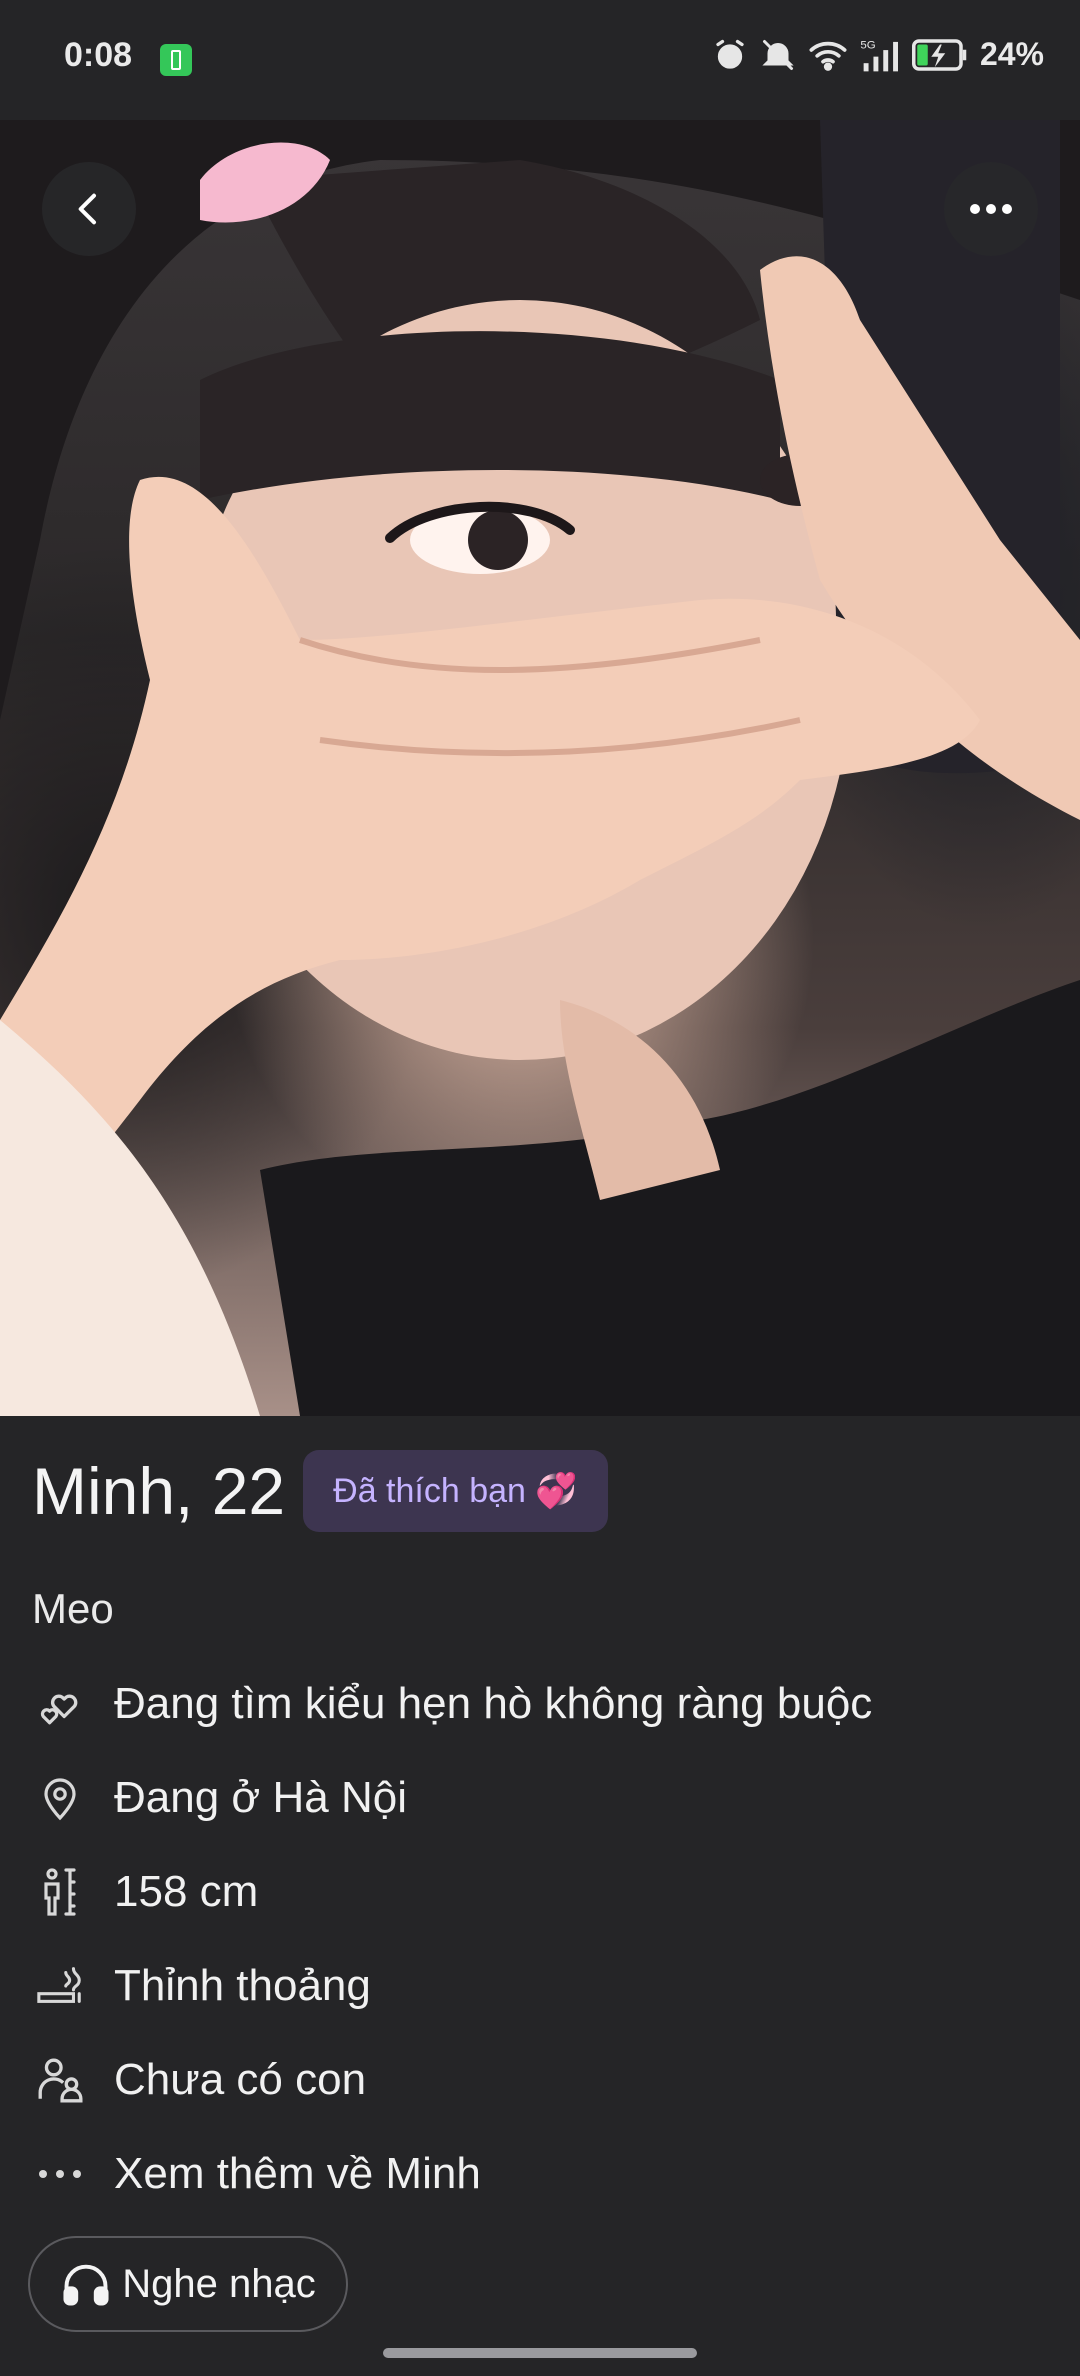  Describe the element at coordinates (219, 2283) in the screenshot. I see `listen-music-label: Nghe nhạc` at that location.